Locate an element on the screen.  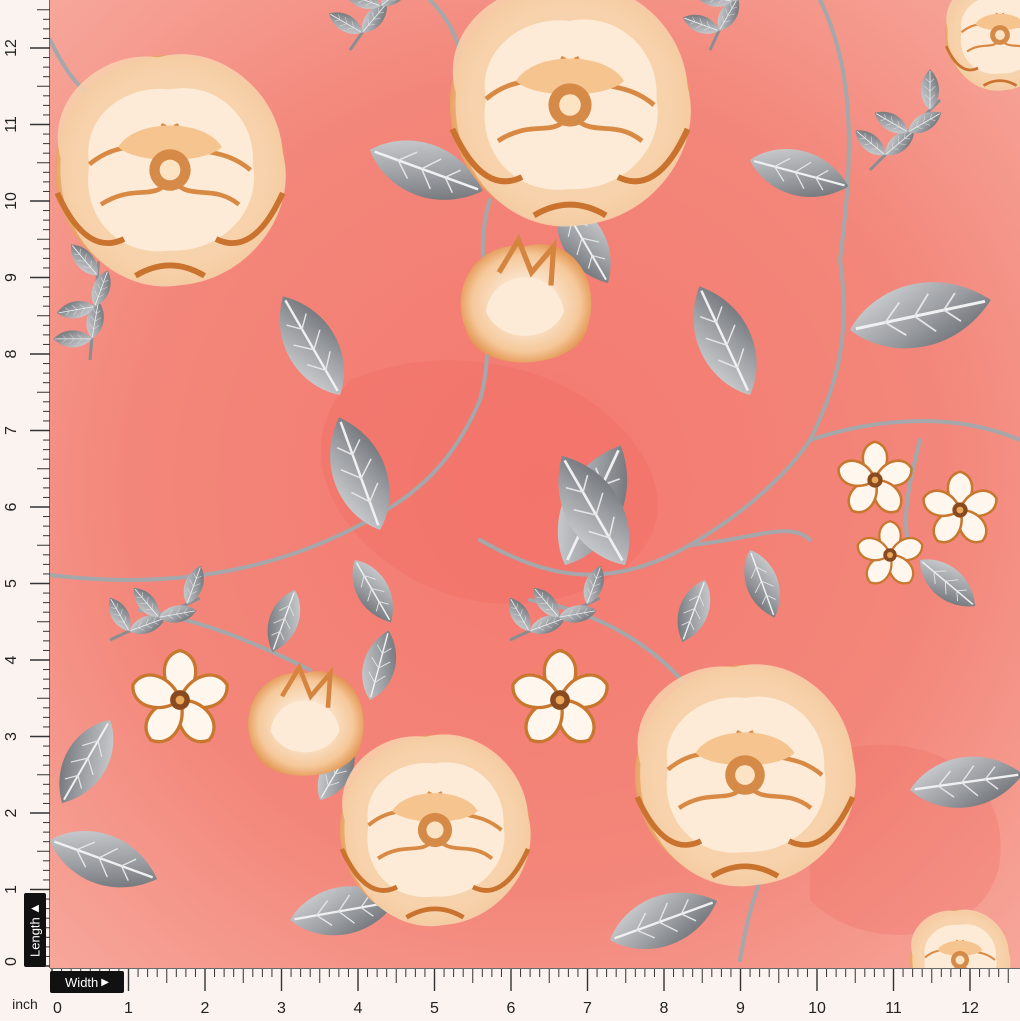
length-tick-label: 0 is located at coordinates (11, 961).